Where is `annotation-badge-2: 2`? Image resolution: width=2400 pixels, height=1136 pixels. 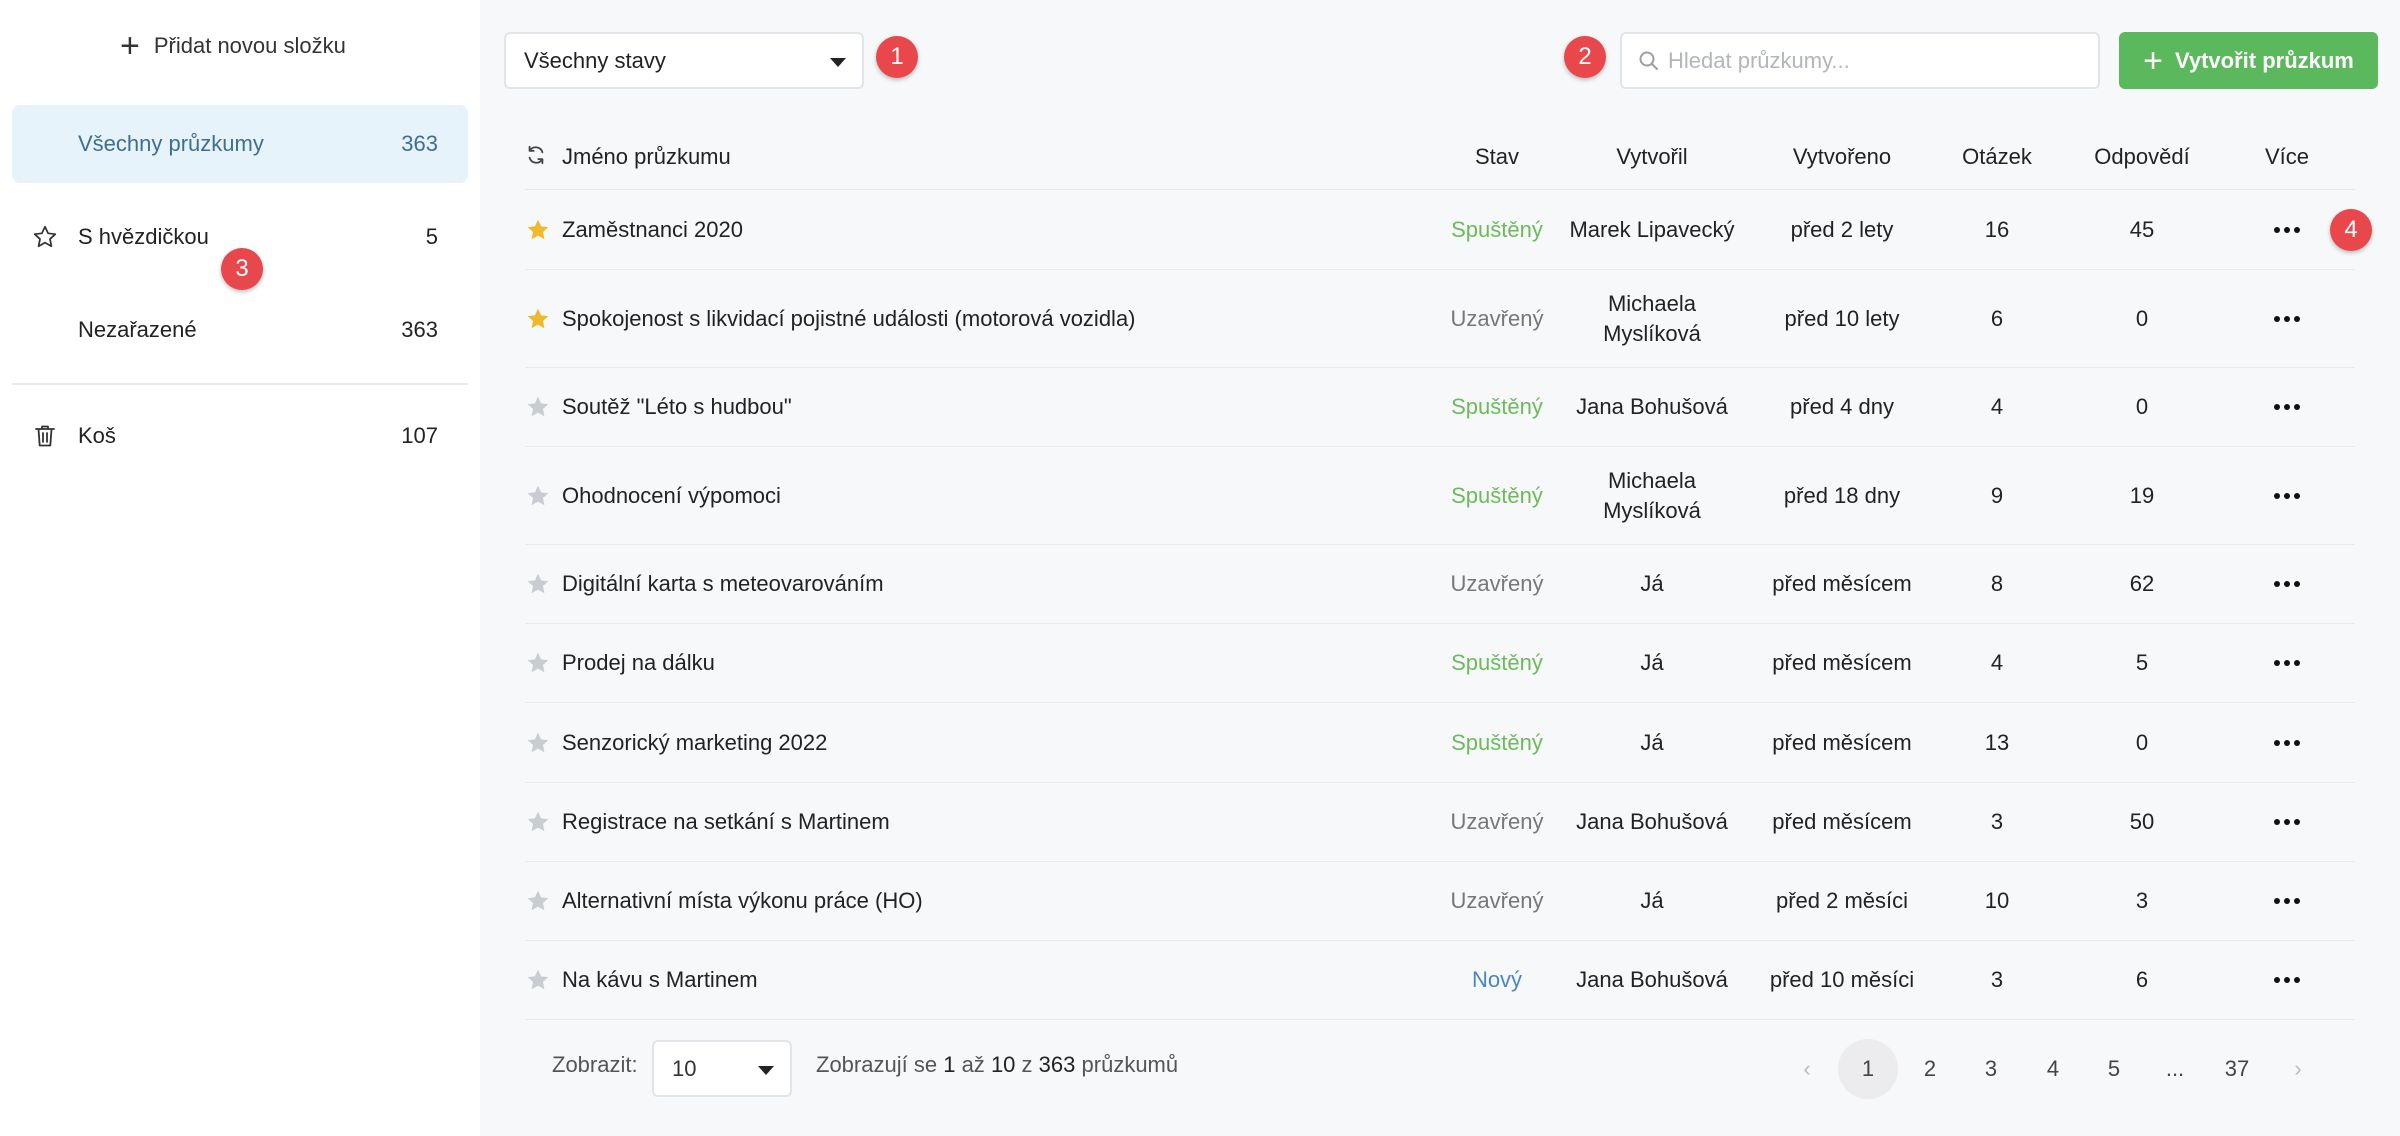
annotation-badge-2: 2 is located at coordinates (1585, 57).